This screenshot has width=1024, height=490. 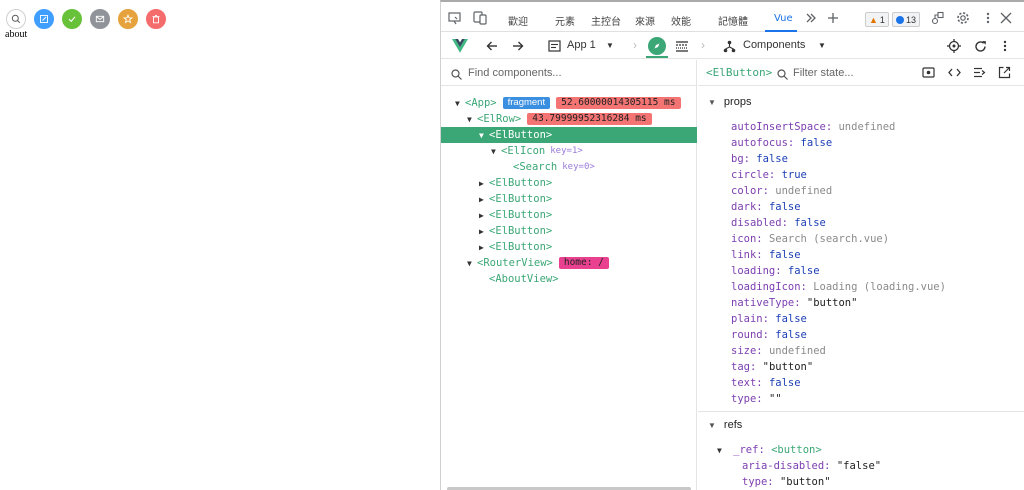 What do you see at coordinates (954, 46) in the screenshot?
I see `select-component-icon` at bounding box center [954, 46].